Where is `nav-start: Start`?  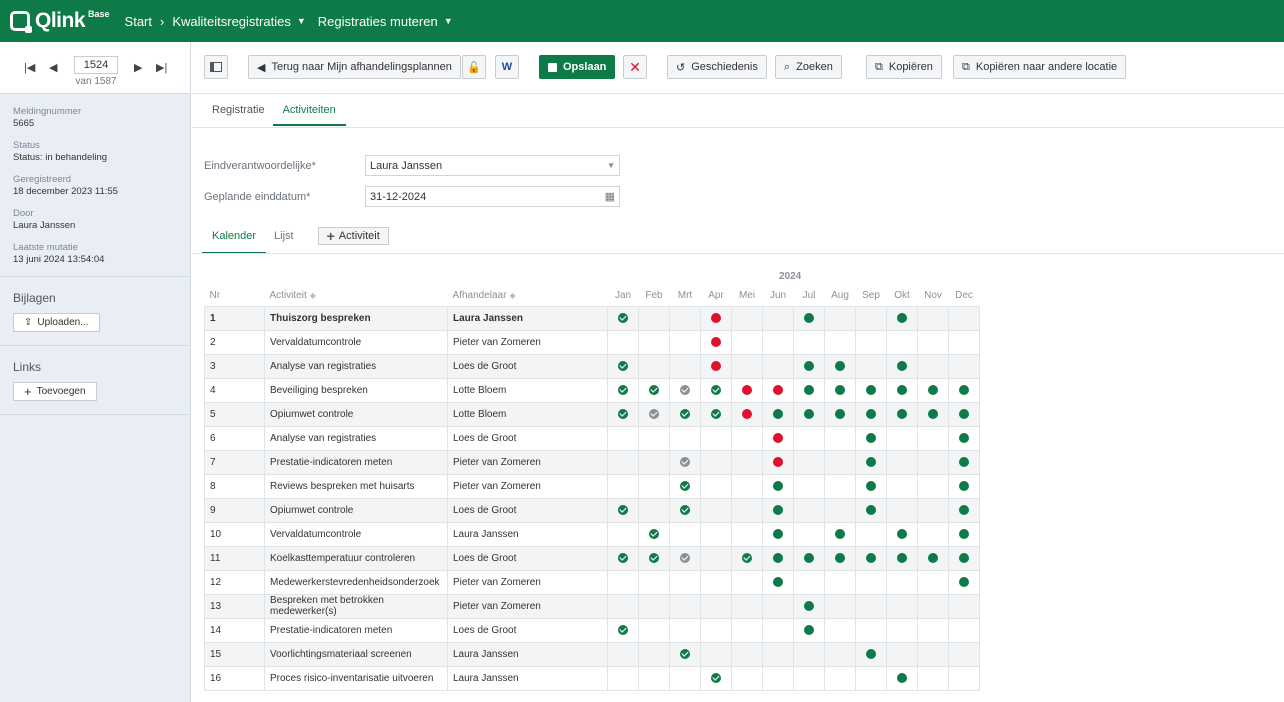 nav-start: Start is located at coordinates (138, 21).